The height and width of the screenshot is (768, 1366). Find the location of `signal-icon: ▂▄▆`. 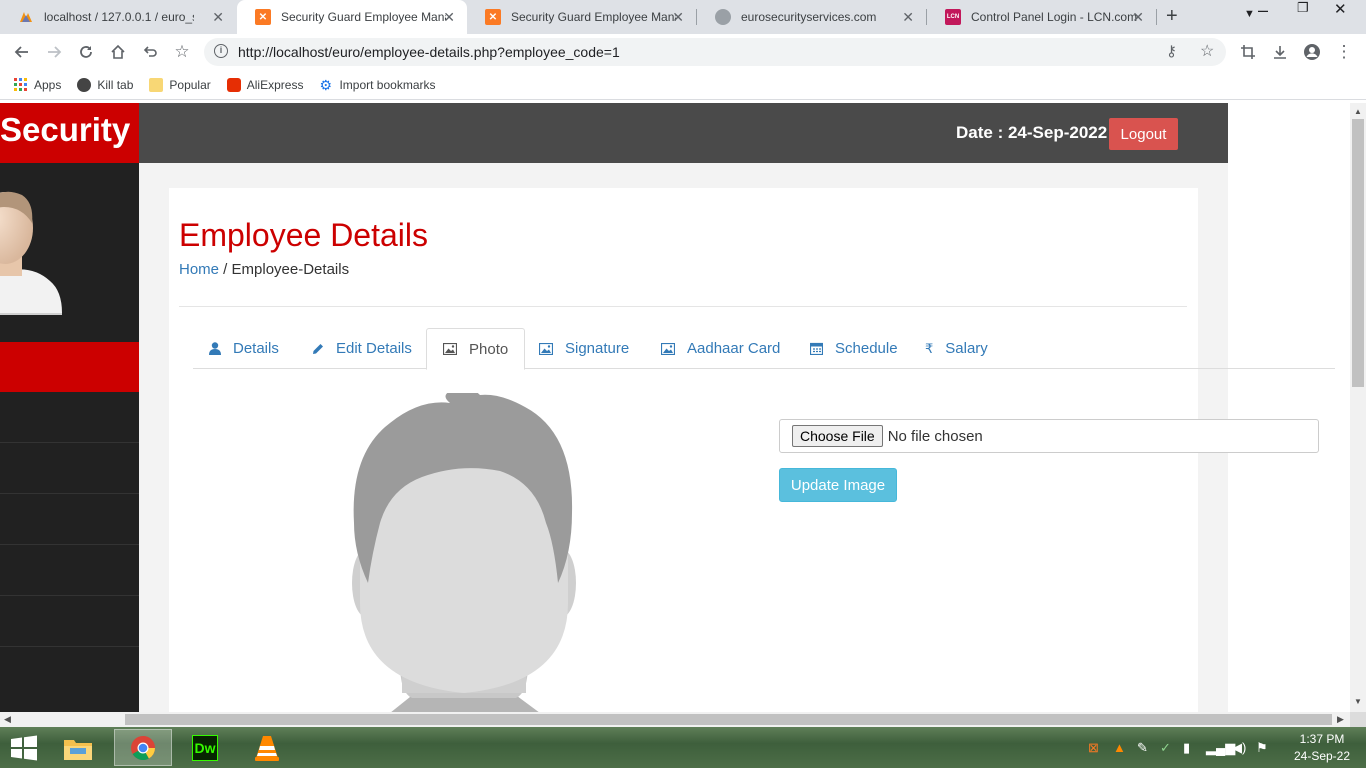

signal-icon: ▂▄▆ is located at coordinates (1220, 748).